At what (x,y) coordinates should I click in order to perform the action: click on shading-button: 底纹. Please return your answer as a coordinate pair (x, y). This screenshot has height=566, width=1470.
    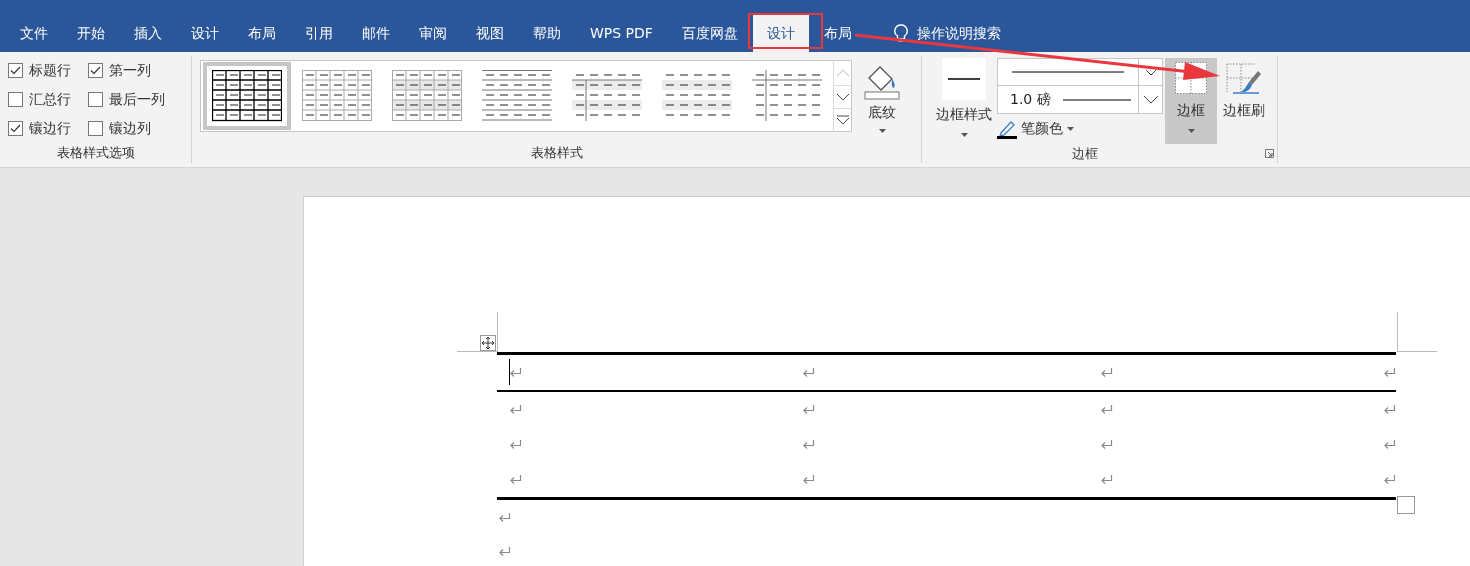
    Looking at the image, I should click on (882, 96).